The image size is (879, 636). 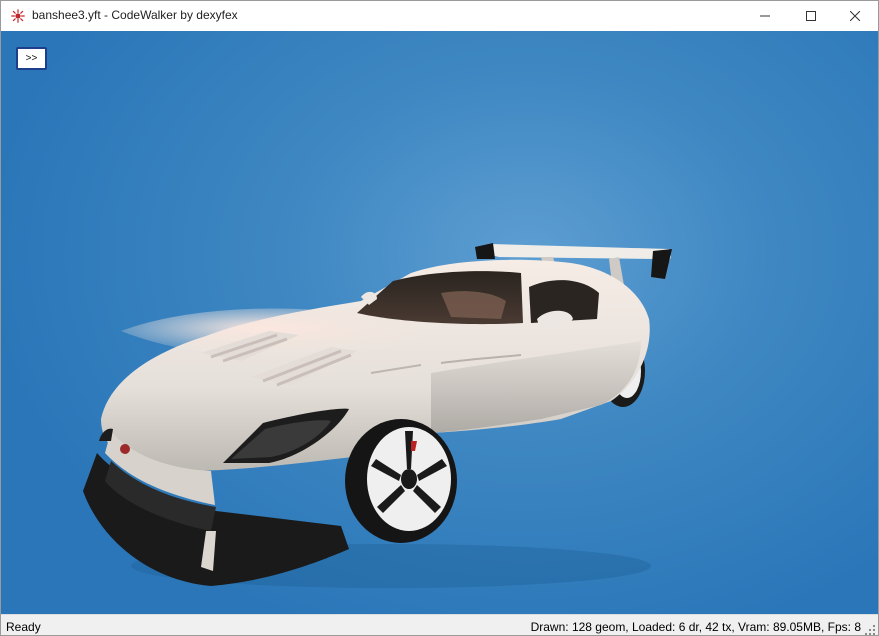 I want to click on minimize-button, so click(x=765, y=16).